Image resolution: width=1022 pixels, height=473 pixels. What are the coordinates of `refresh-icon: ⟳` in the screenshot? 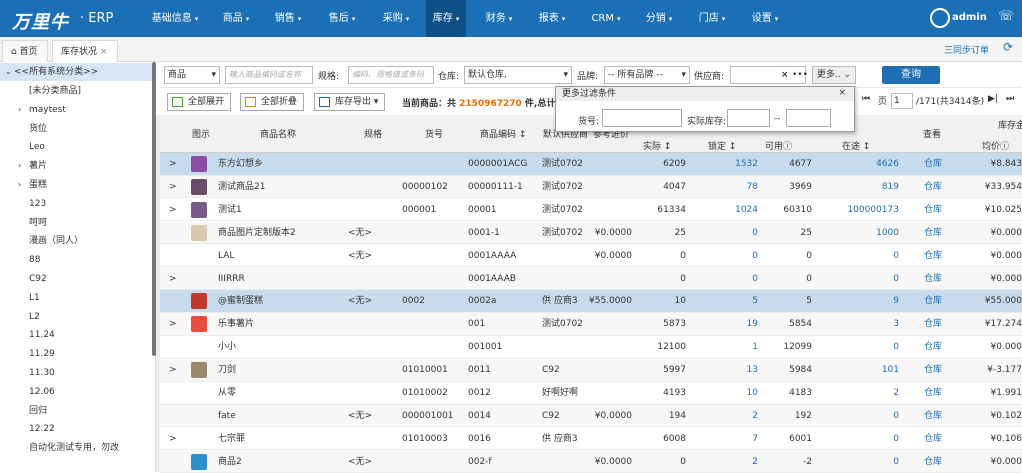 It's located at (1008, 47).